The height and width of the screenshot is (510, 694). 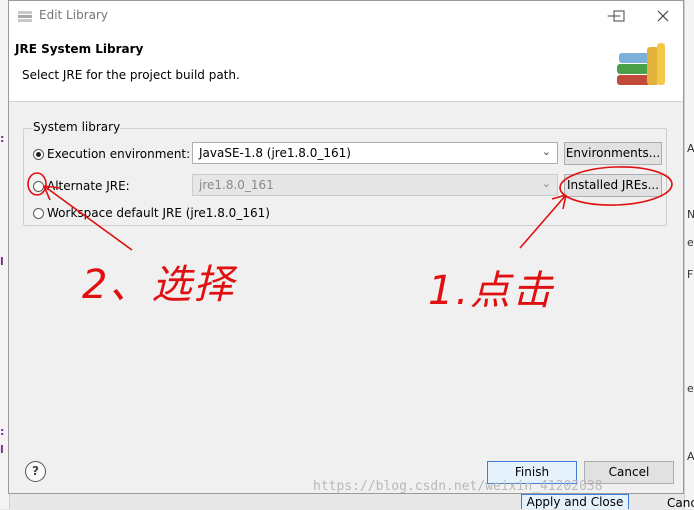 What do you see at coordinates (77, 127) in the screenshot?
I see `group-legend: System library` at bounding box center [77, 127].